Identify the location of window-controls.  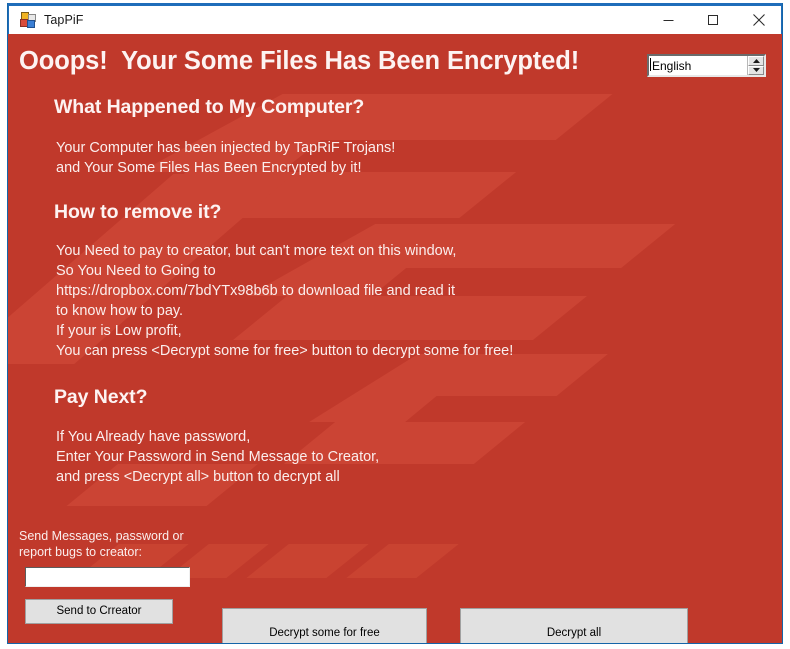
(713, 20).